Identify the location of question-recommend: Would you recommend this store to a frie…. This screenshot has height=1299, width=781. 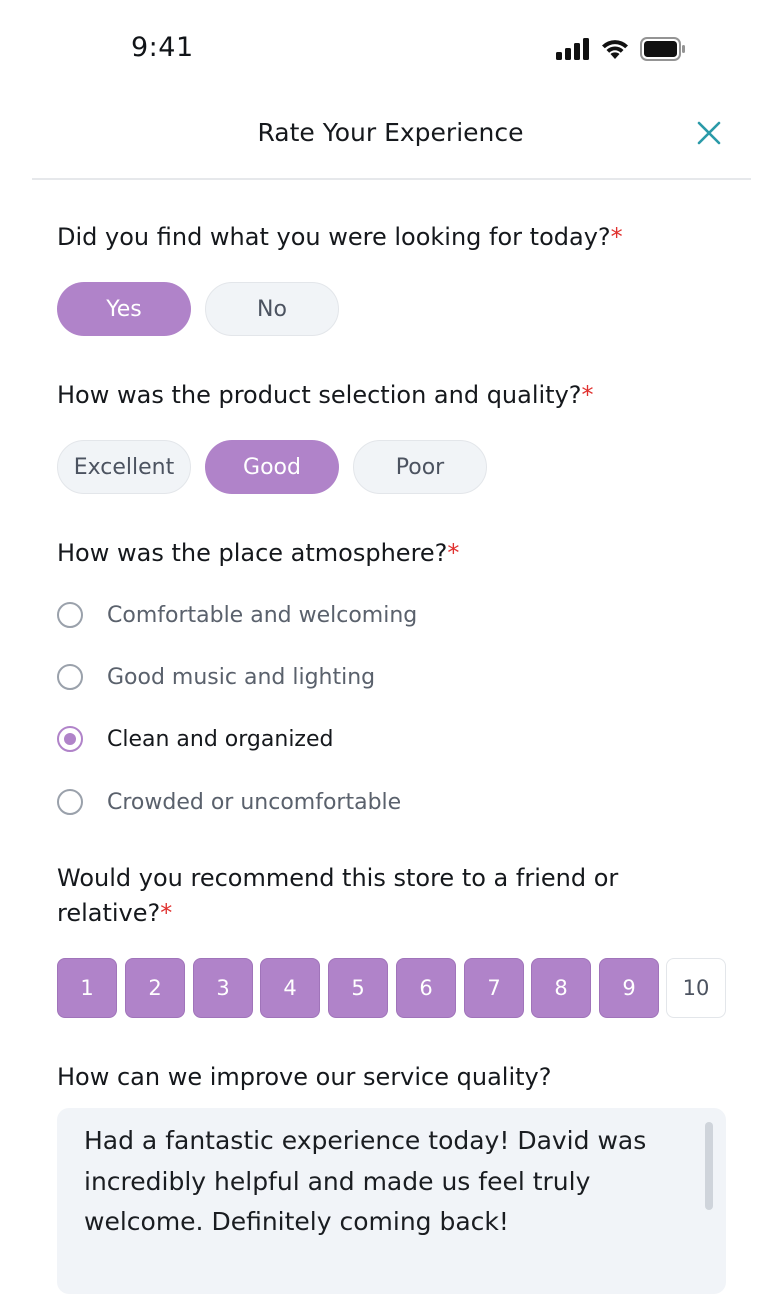
(387, 896).